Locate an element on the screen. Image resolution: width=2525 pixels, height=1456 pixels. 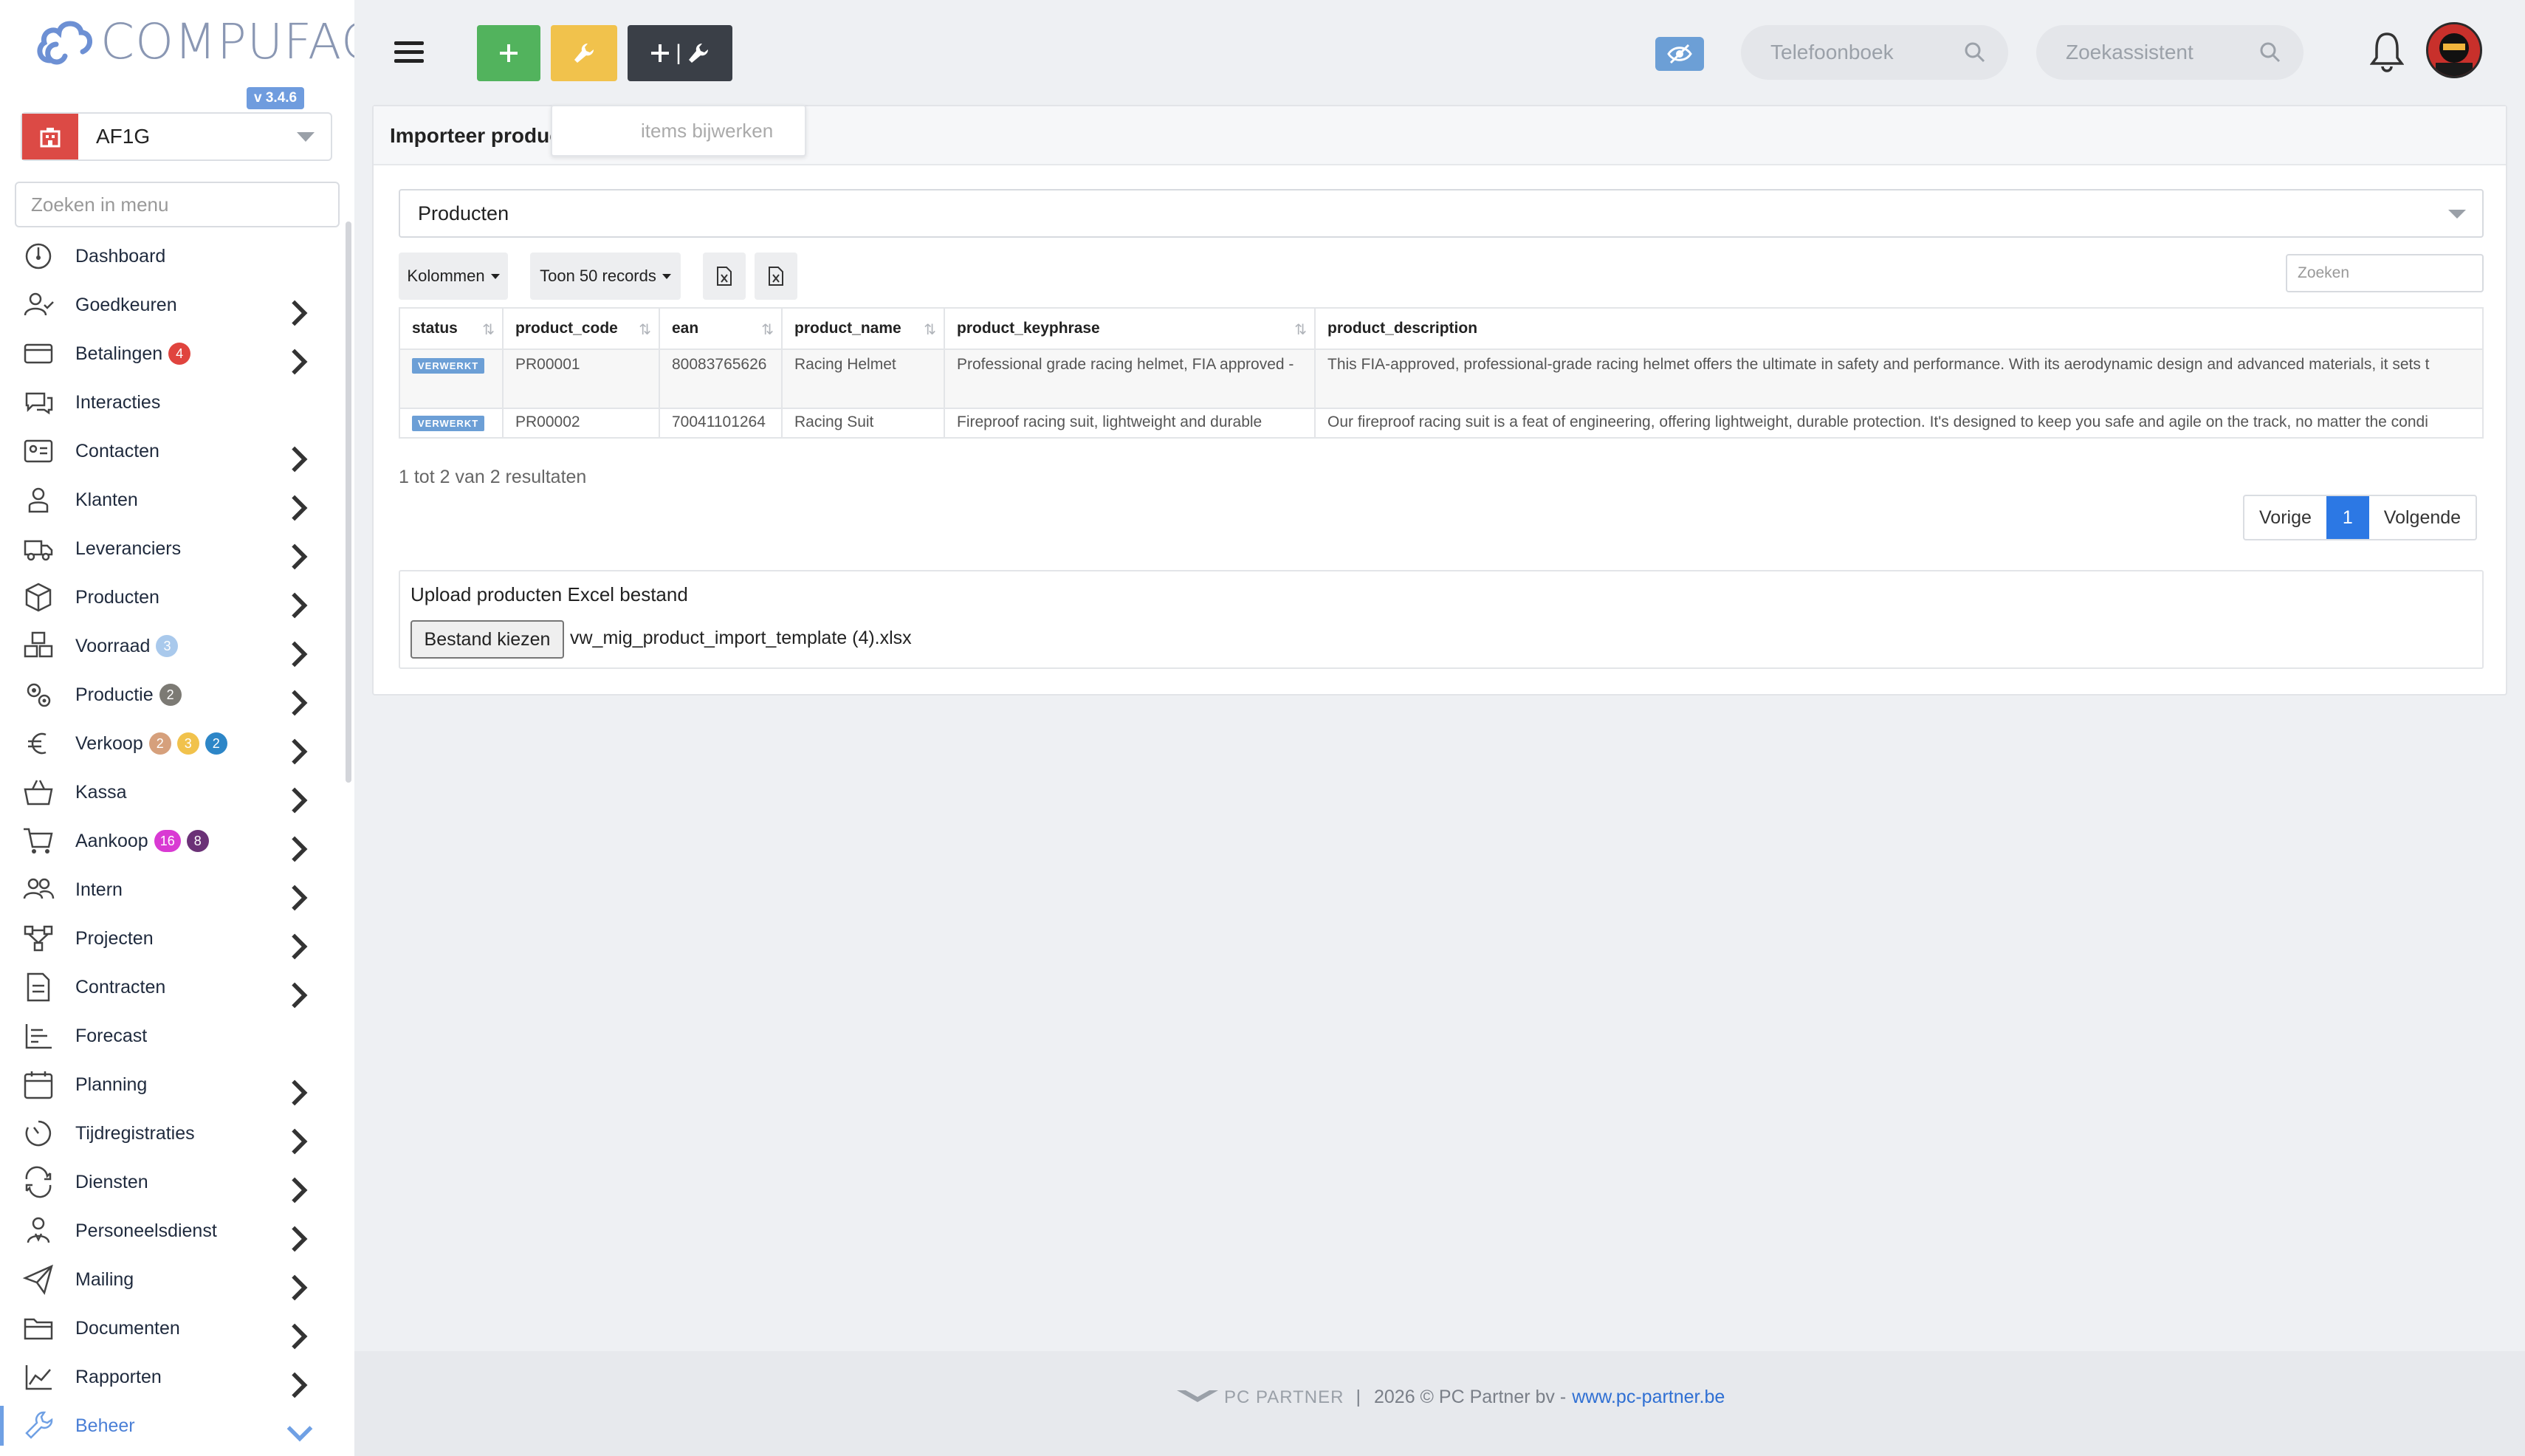
sidebar-item-beheer: Beheer is located at coordinates (173, 1426).